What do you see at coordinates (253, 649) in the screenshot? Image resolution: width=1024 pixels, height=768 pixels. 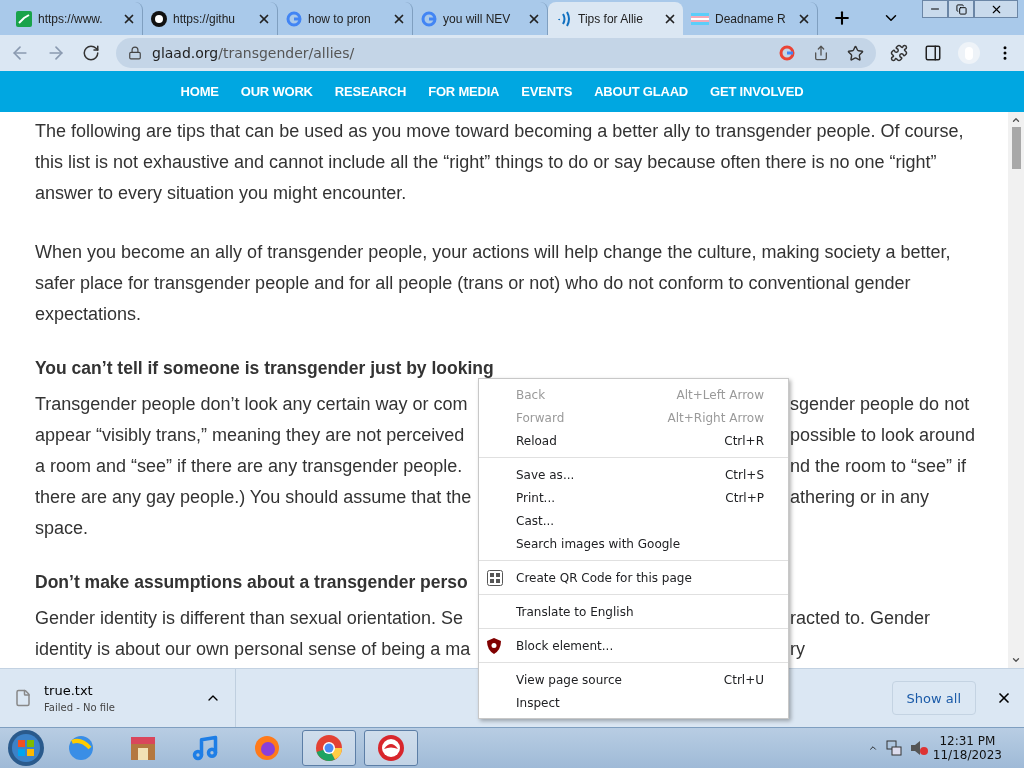 I see `text-line: identity is about our own personal sense of being a ma` at bounding box center [253, 649].